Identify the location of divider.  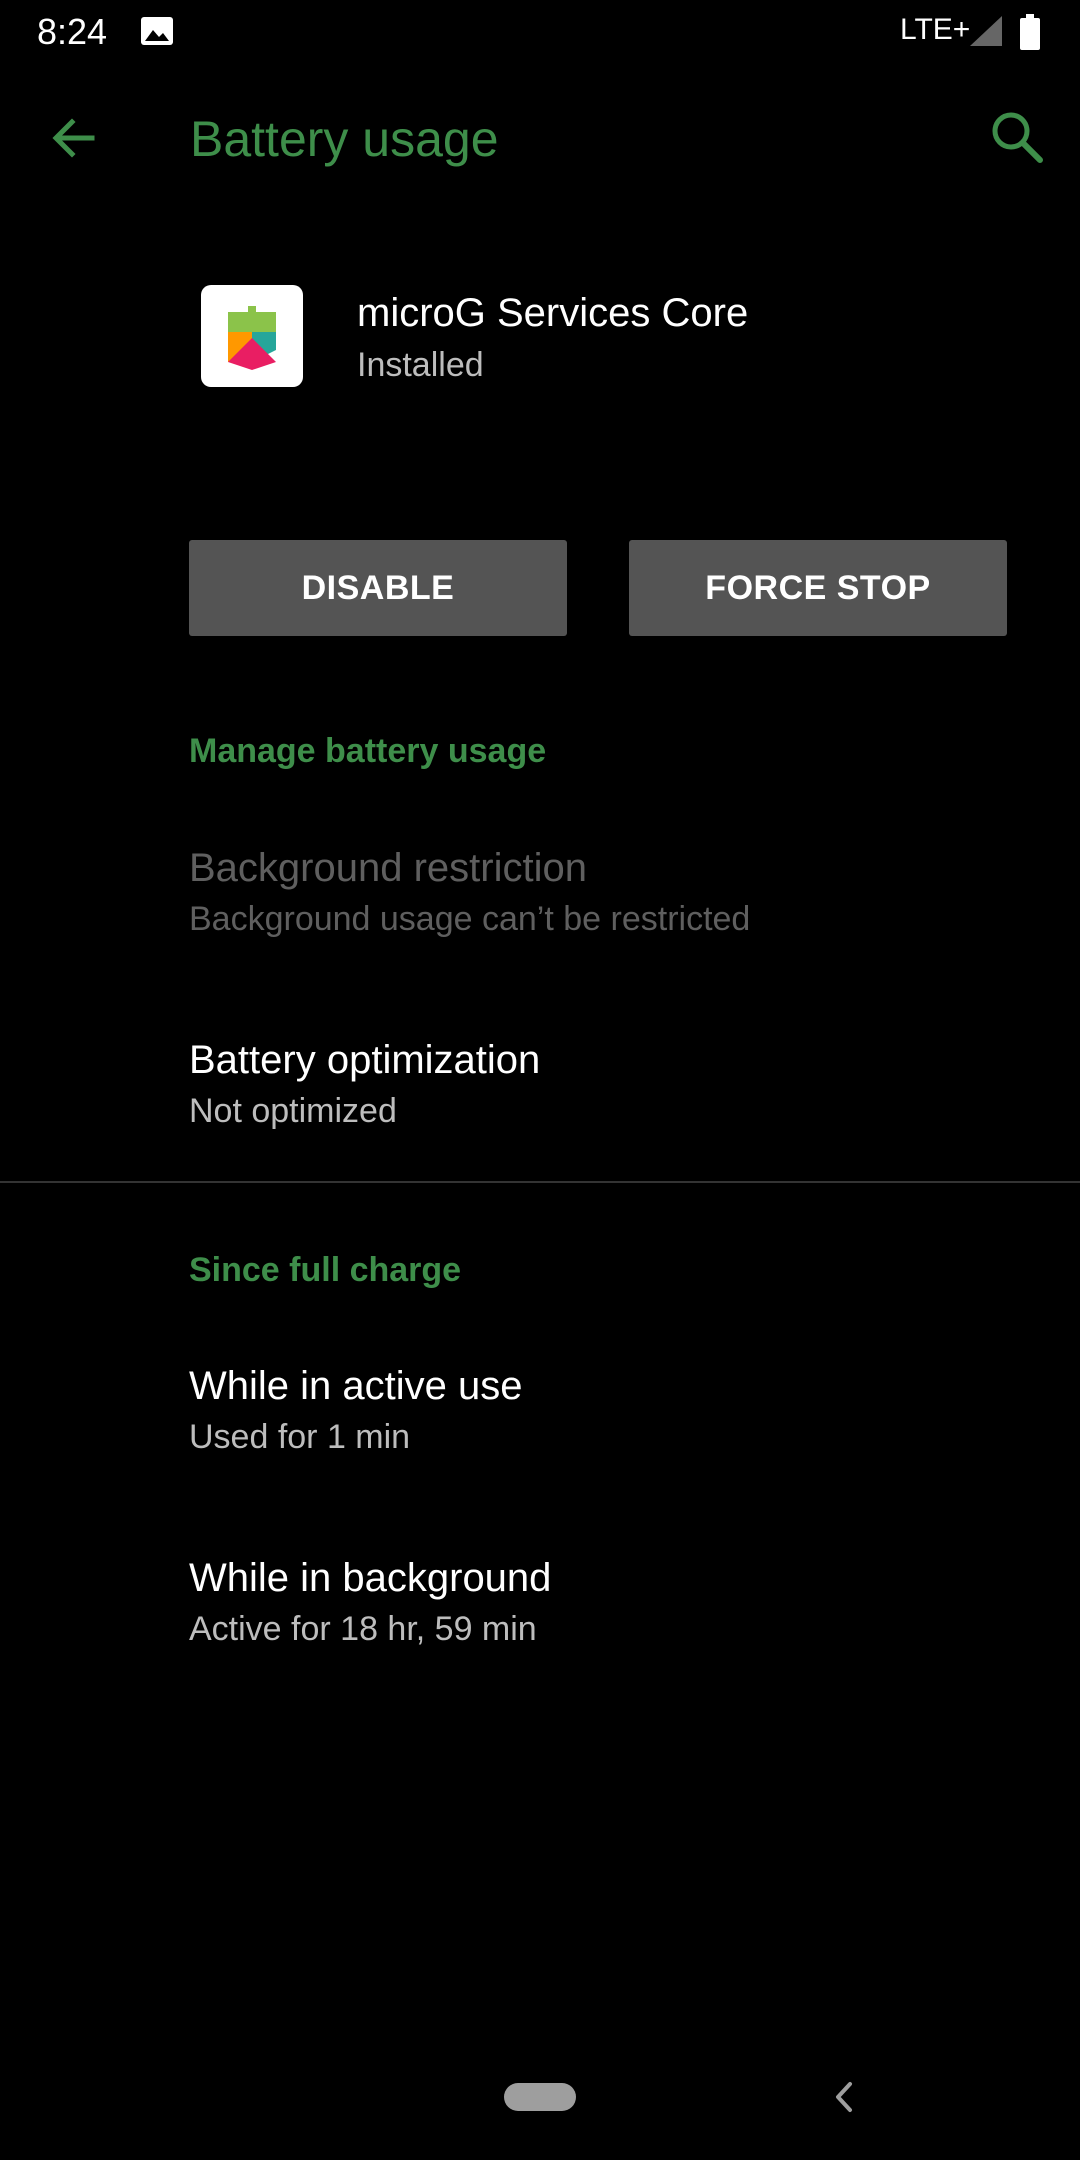
(540, 1182).